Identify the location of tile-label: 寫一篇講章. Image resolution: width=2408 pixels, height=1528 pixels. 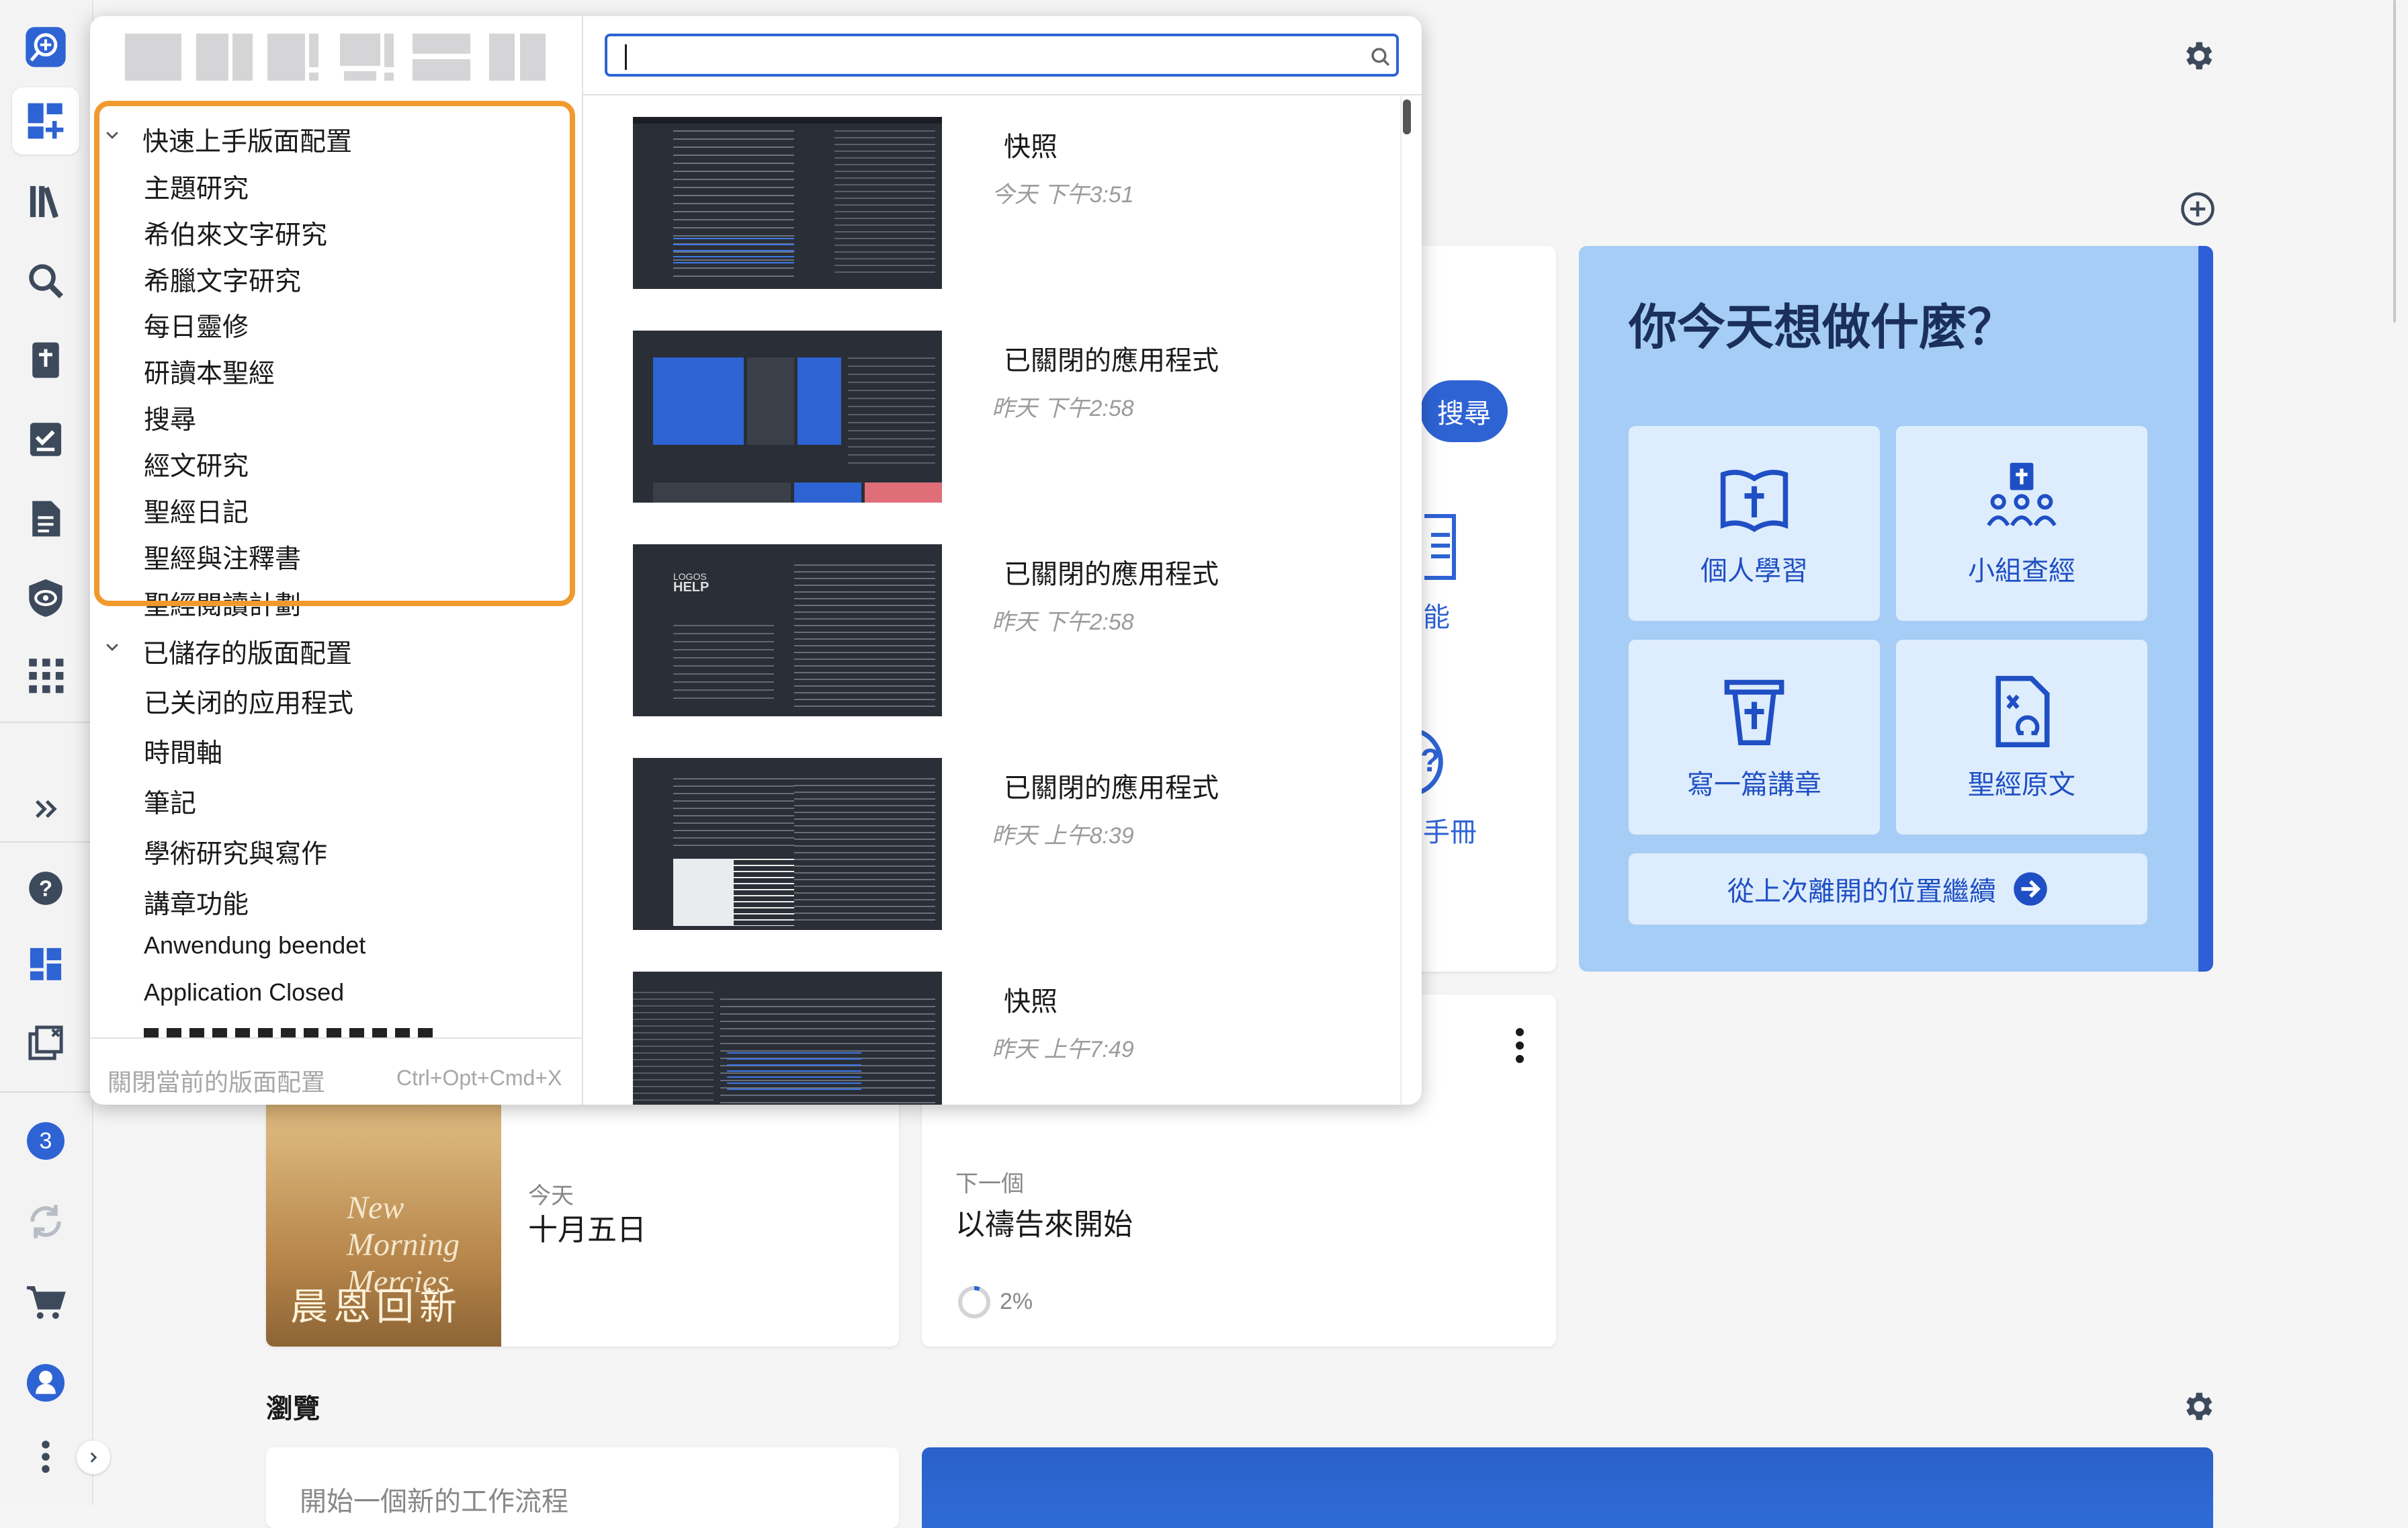
(1754, 785).